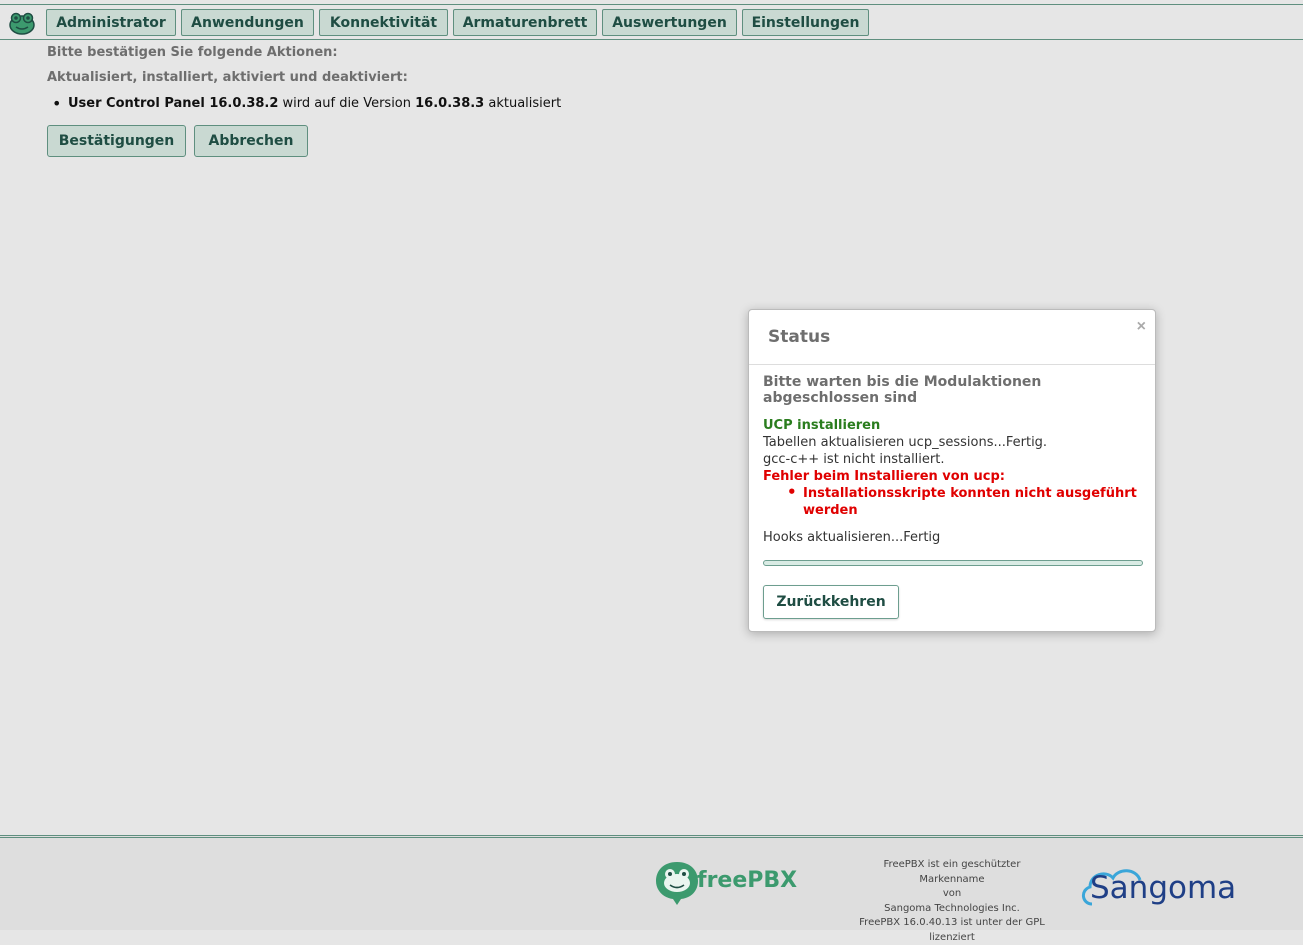 The height and width of the screenshot is (945, 1303). What do you see at coordinates (525, 22) in the screenshot?
I see `nav-armaturenbrett: Armaturenbrett` at bounding box center [525, 22].